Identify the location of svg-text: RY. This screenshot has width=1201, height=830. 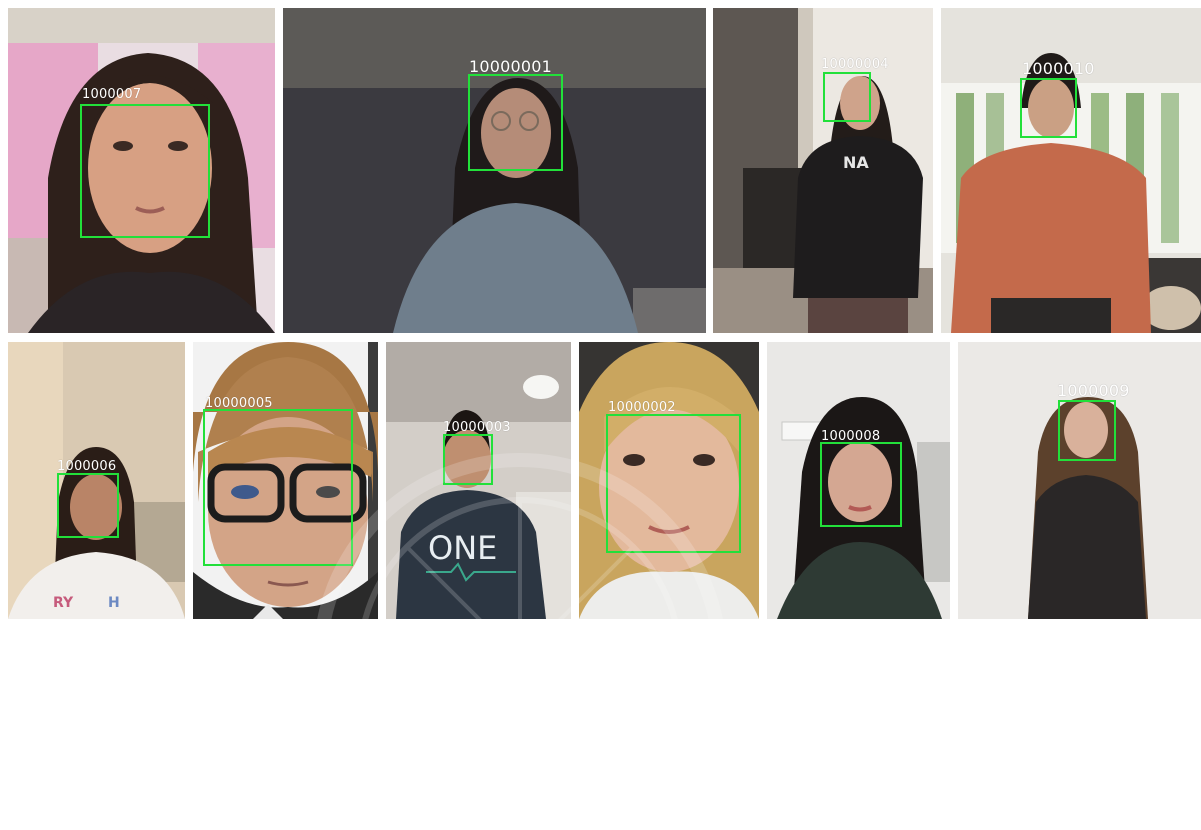
(63, 603).